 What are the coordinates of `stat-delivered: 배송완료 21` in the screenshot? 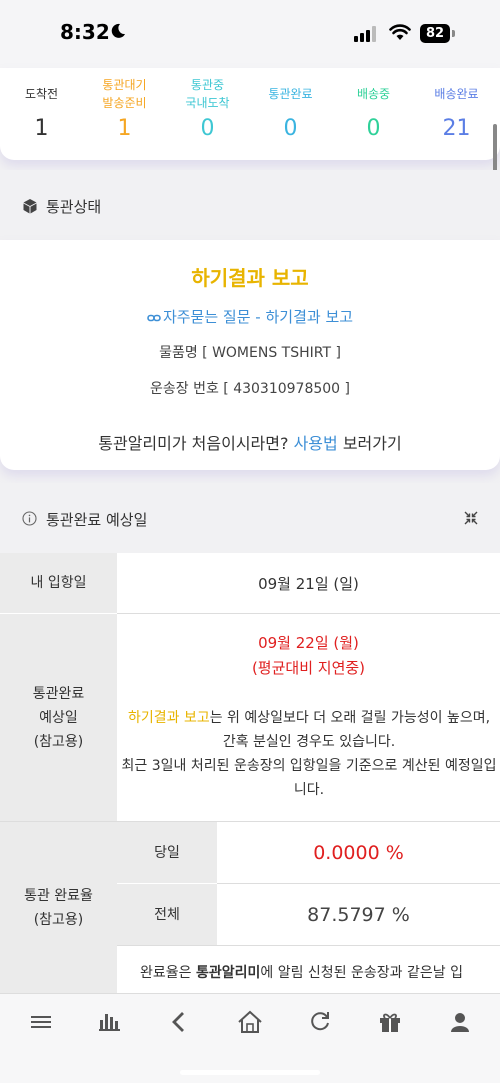 It's located at (456, 108).